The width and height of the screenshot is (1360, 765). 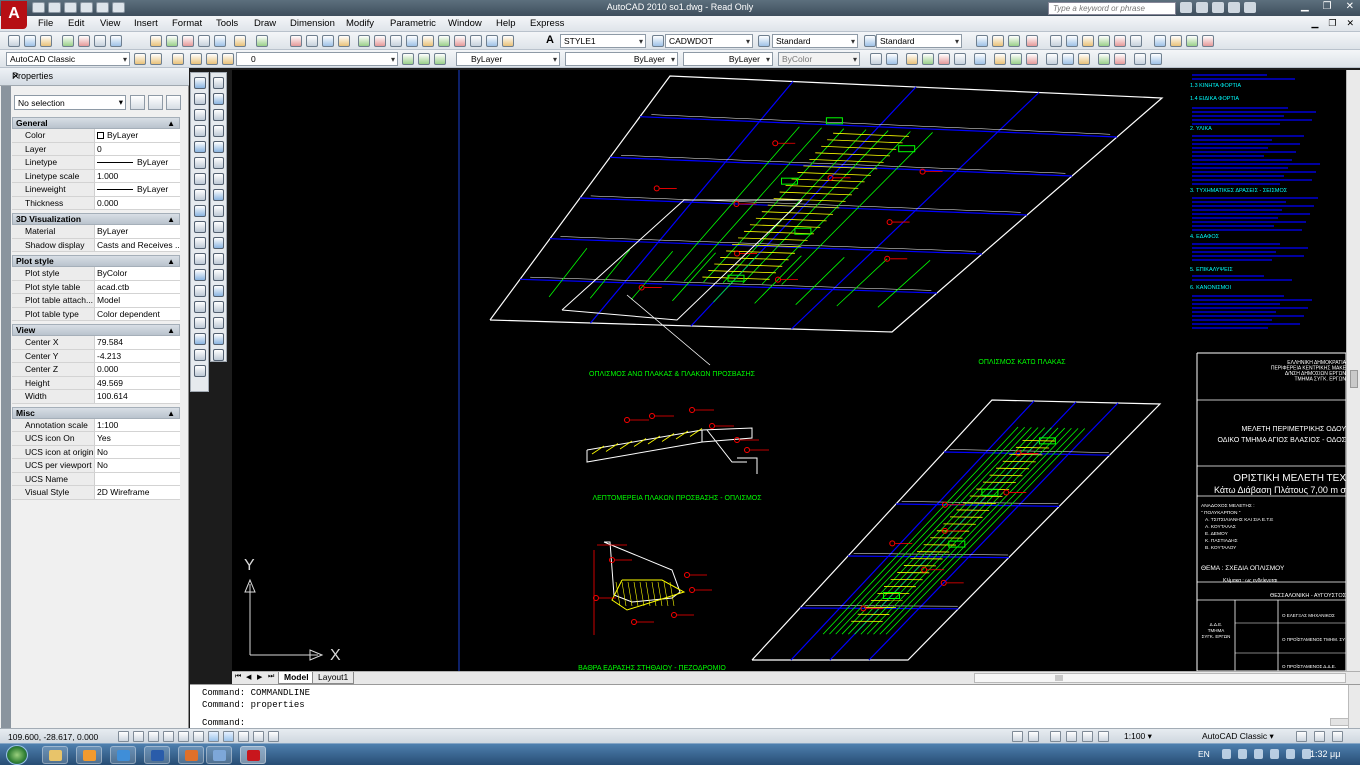 What do you see at coordinates (137, 451) in the screenshot?
I see `property-value: No` at bounding box center [137, 451].